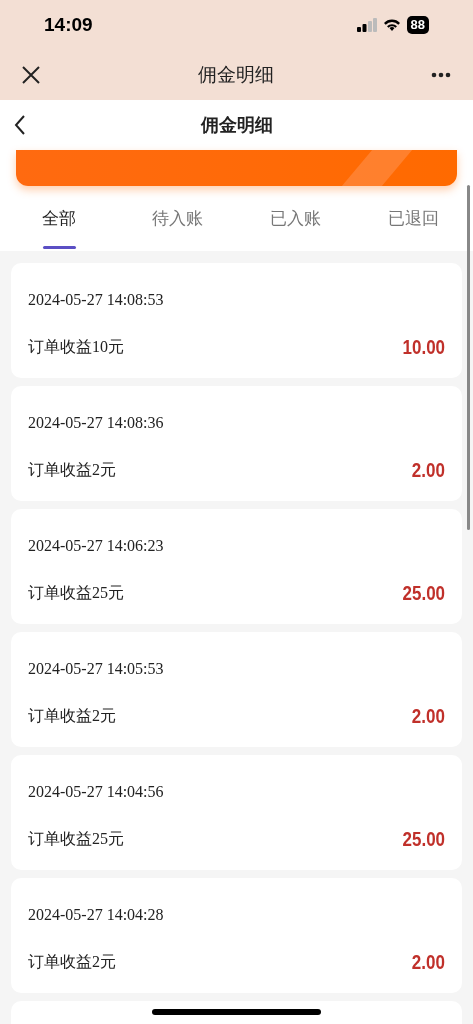 The width and height of the screenshot is (473, 1024). What do you see at coordinates (177, 218) in the screenshot?
I see `tab: 待入账` at bounding box center [177, 218].